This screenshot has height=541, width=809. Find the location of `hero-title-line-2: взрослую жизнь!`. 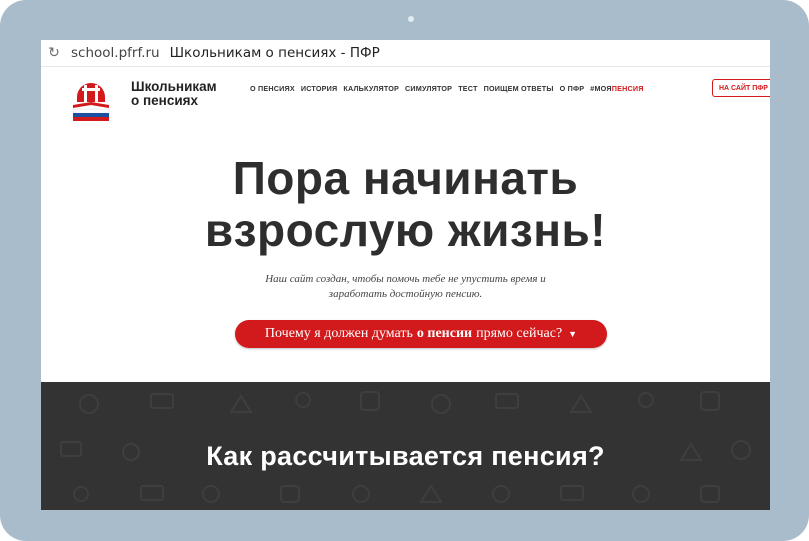

hero-title-line-2: взрослую жизнь! is located at coordinates (405, 230).